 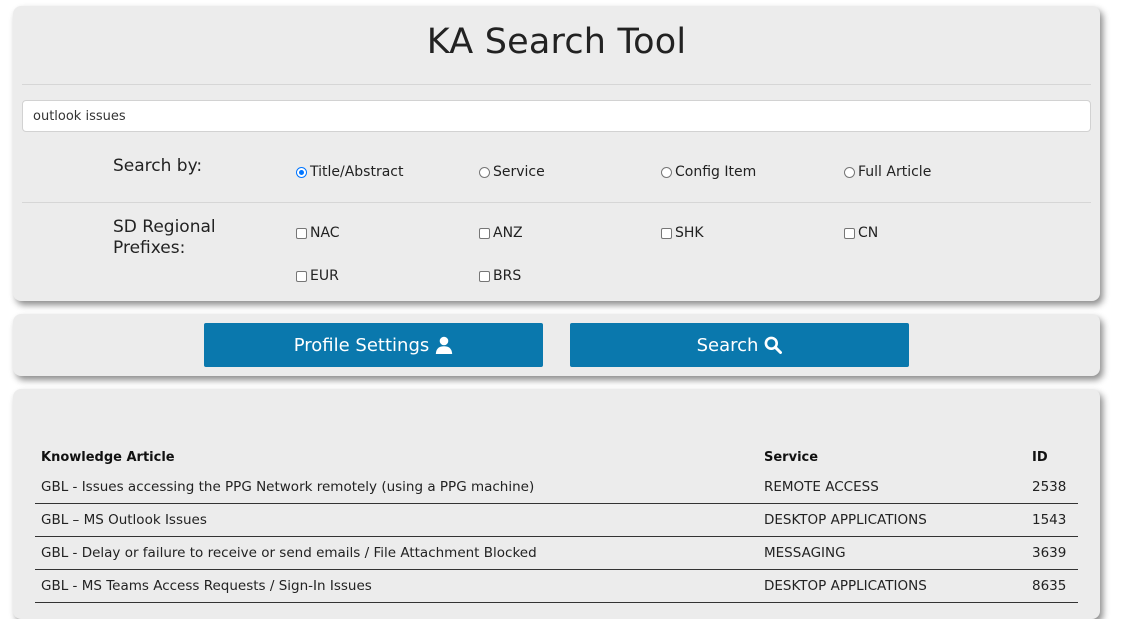 What do you see at coordinates (108, 457) in the screenshot?
I see `header-knowledge-article: Knowledge Article` at bounding box center [108, 457].